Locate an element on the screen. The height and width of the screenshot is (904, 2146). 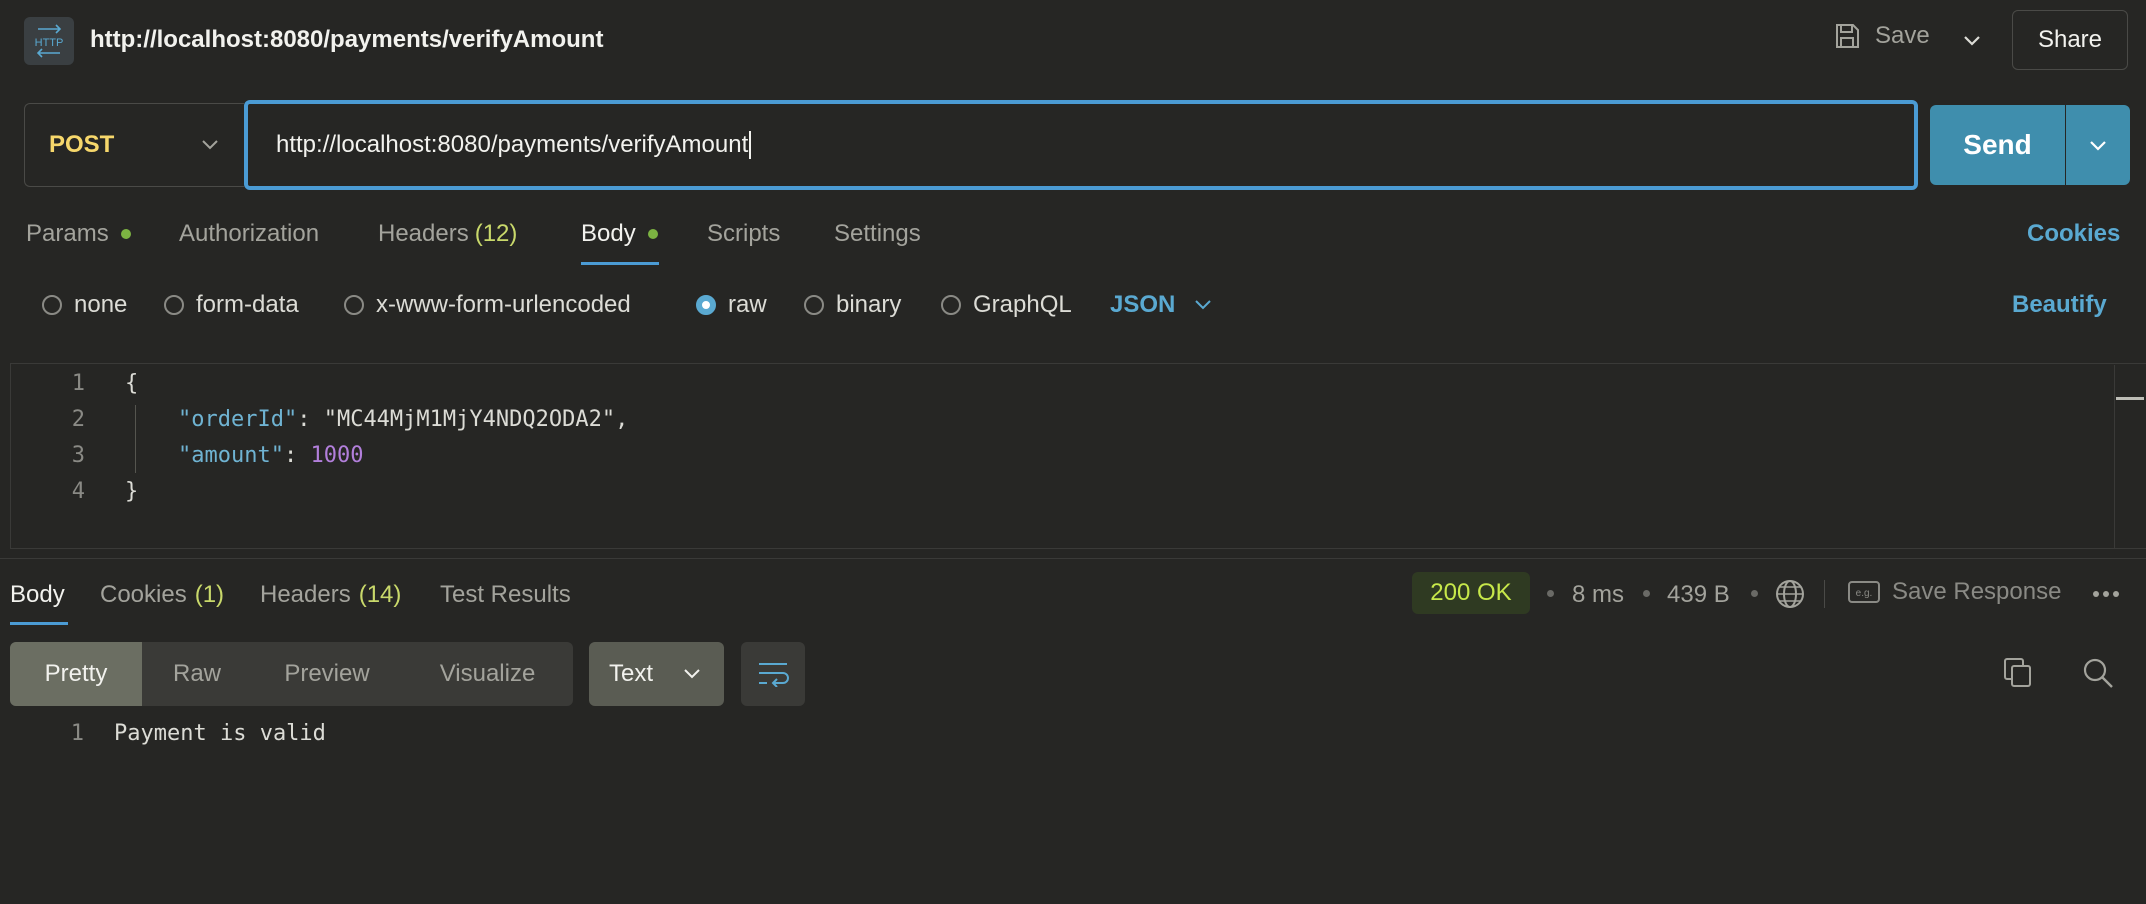
code-line: 2 "orderId": "MC44MjM1MjY4NDQ2ODA2", is located at coordinates (1078, 420).